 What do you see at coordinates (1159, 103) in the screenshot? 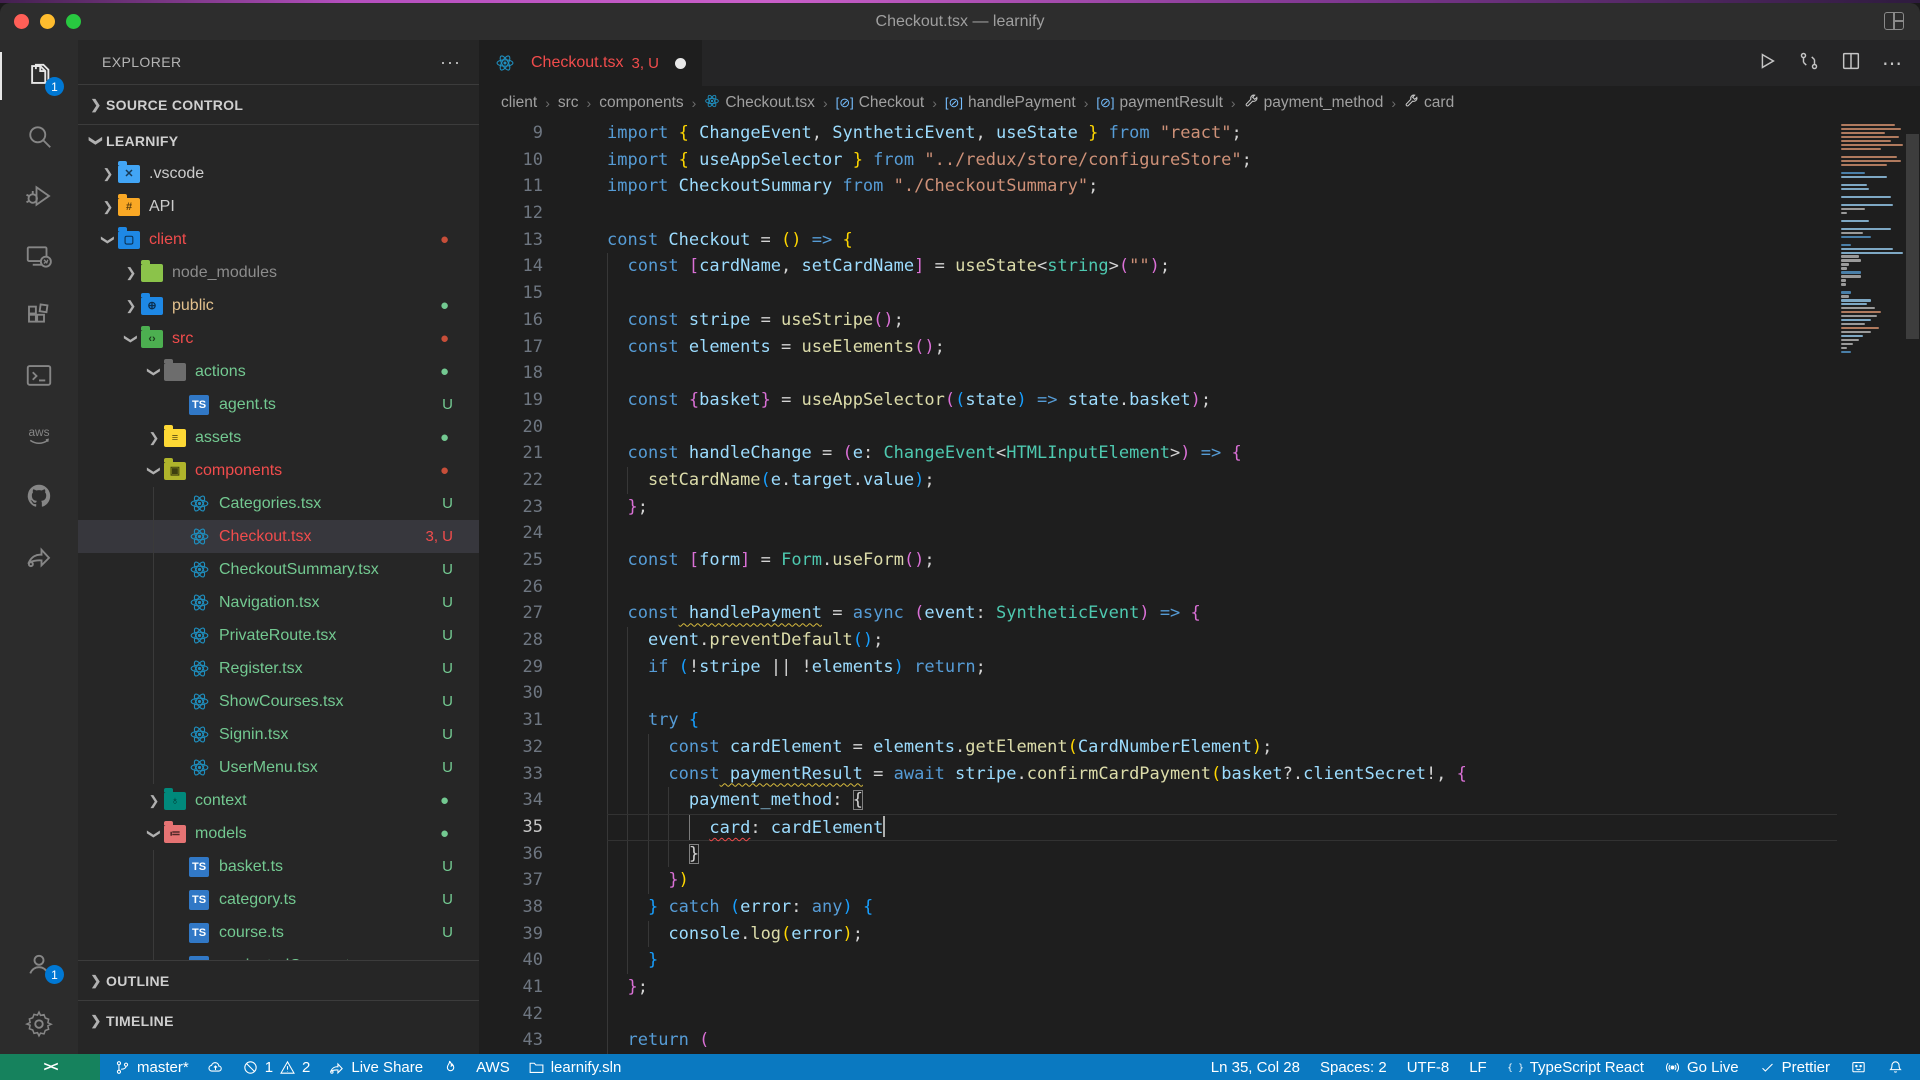
I see `breadcrumb-item-paymentResult: [⊘] paymentResult` at bounding box center [1159, 103].